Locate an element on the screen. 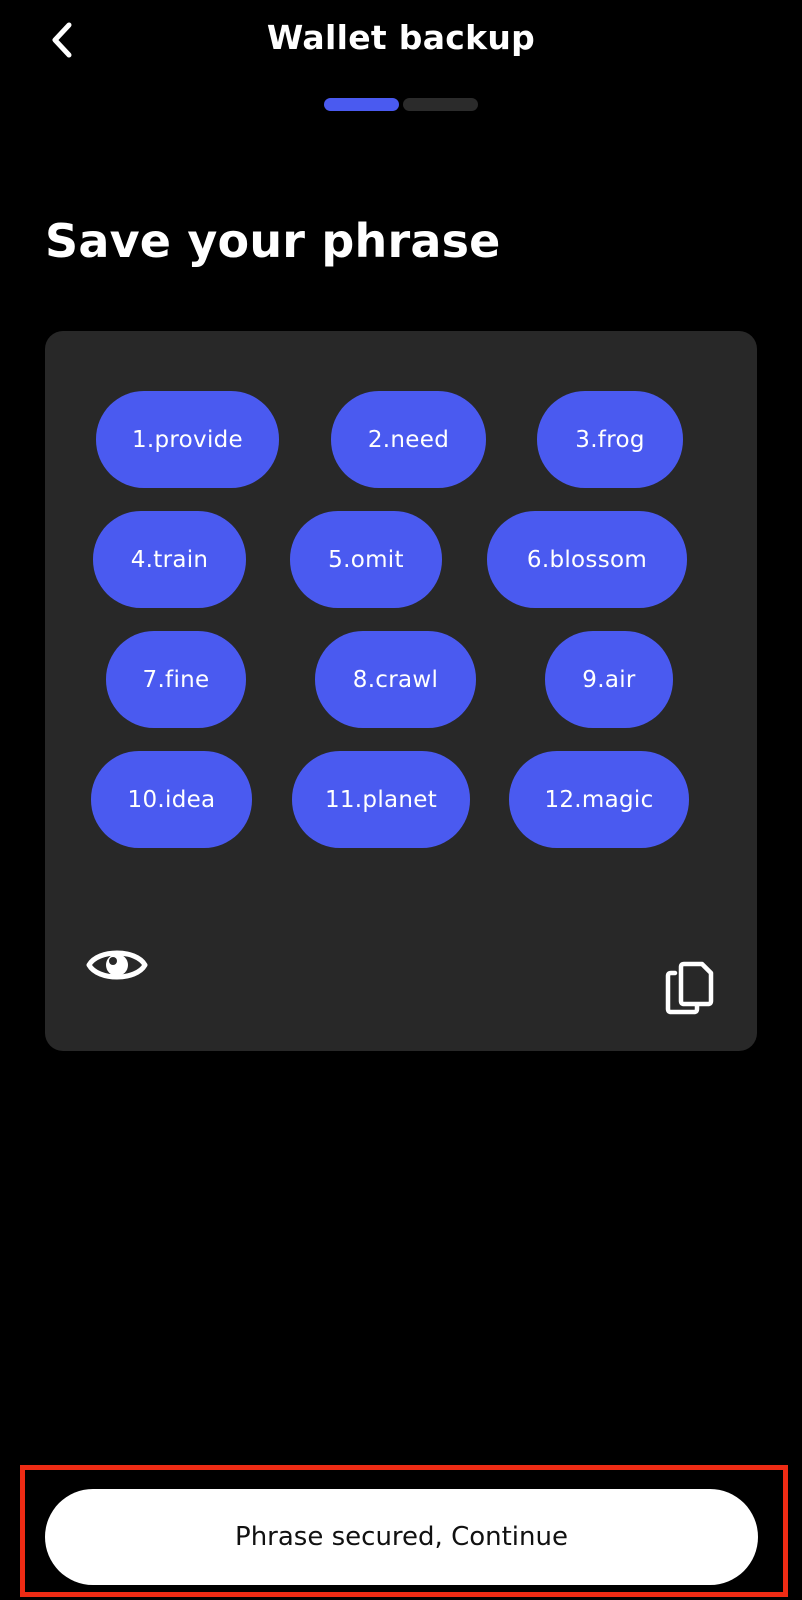 Image resolution: width=802 pixels, height=1600 pixels. copy-icon is located at coordinates (689, 988).